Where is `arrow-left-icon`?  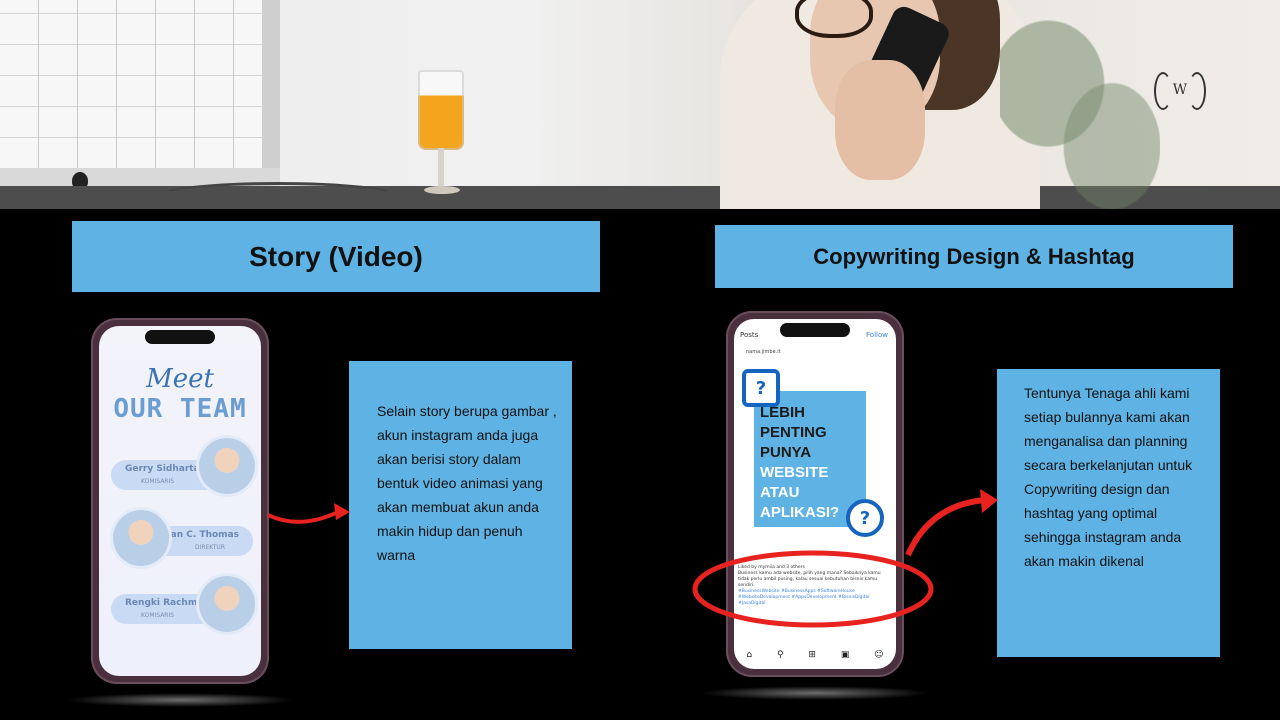
arrow-left-icon is located at coordinates (303, 517).